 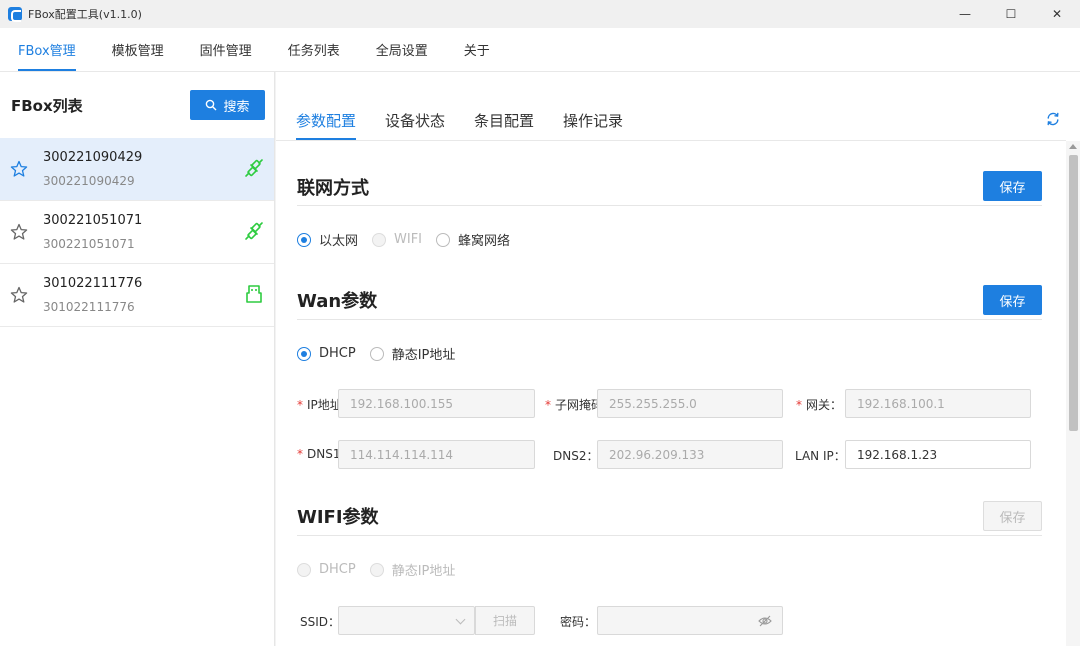 I want to click on radio-wan-dhcp: DHCP, so click(x=326, y=353).